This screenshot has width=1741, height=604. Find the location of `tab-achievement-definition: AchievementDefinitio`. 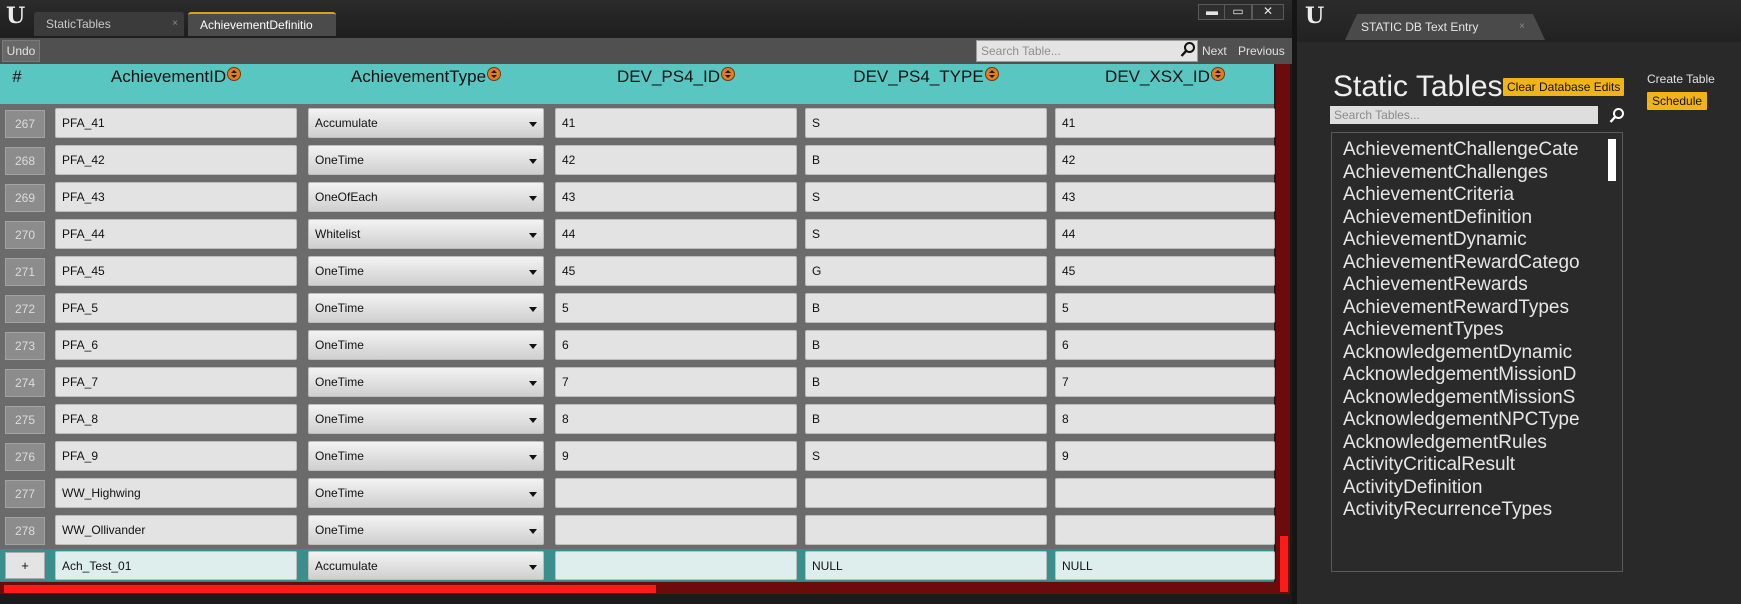

tab-achievement-definition: AchievementDefinitio is located at coordinates (262, 24).